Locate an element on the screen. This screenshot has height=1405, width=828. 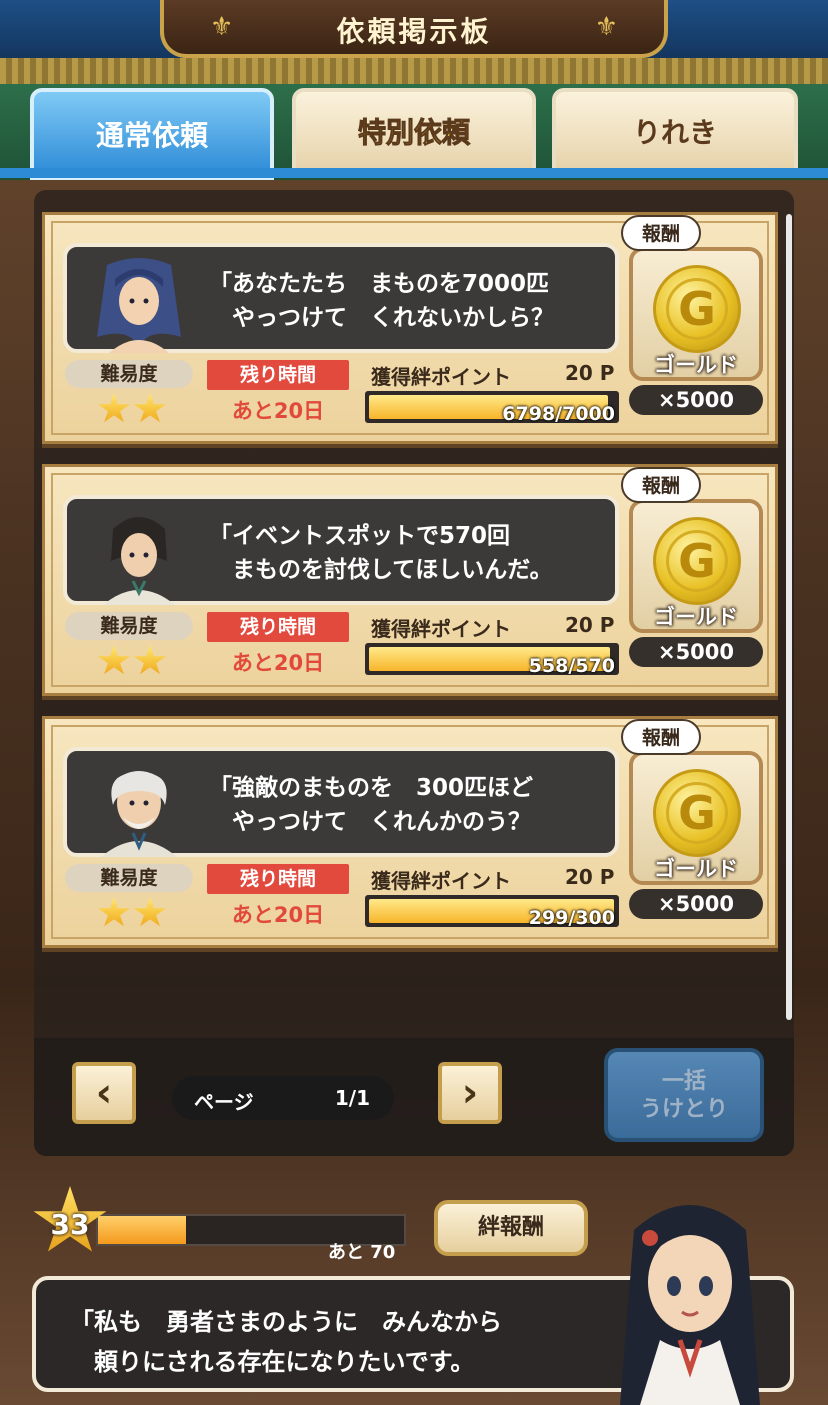
progress-text: 558/570 is located at coordinates (571, 665).